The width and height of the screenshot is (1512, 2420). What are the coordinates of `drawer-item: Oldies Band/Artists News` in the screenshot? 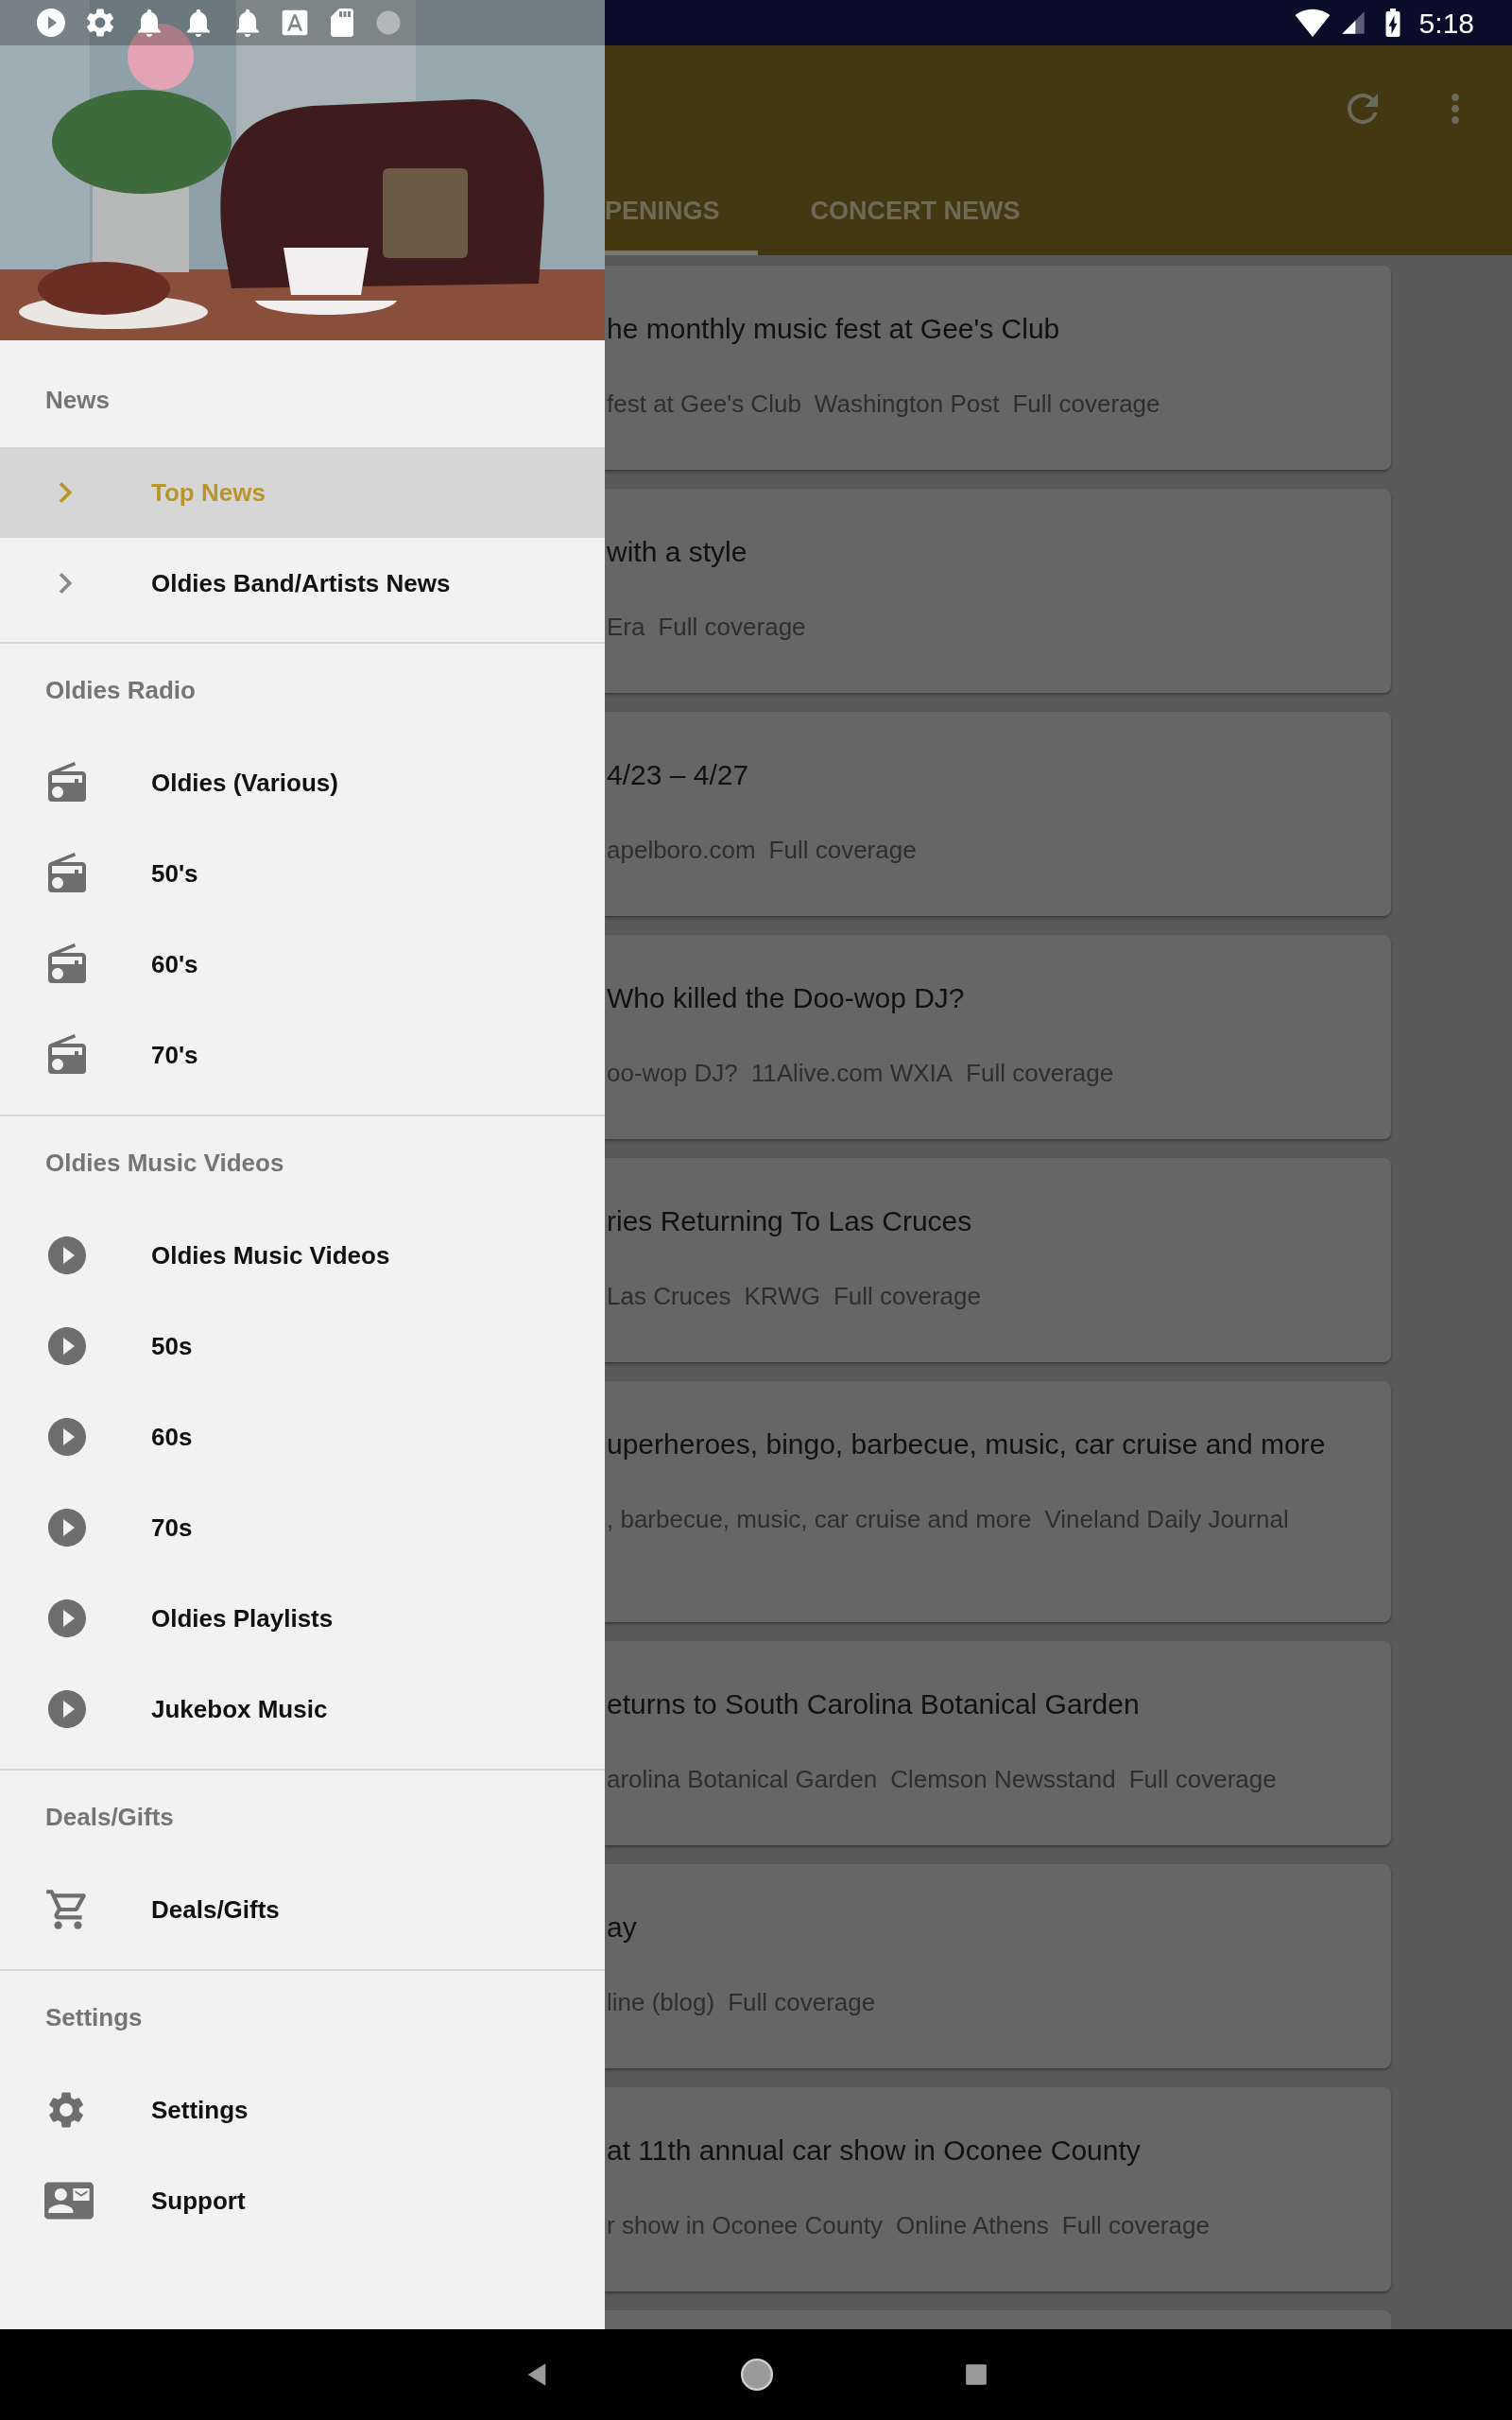 It's located at (302, 583).